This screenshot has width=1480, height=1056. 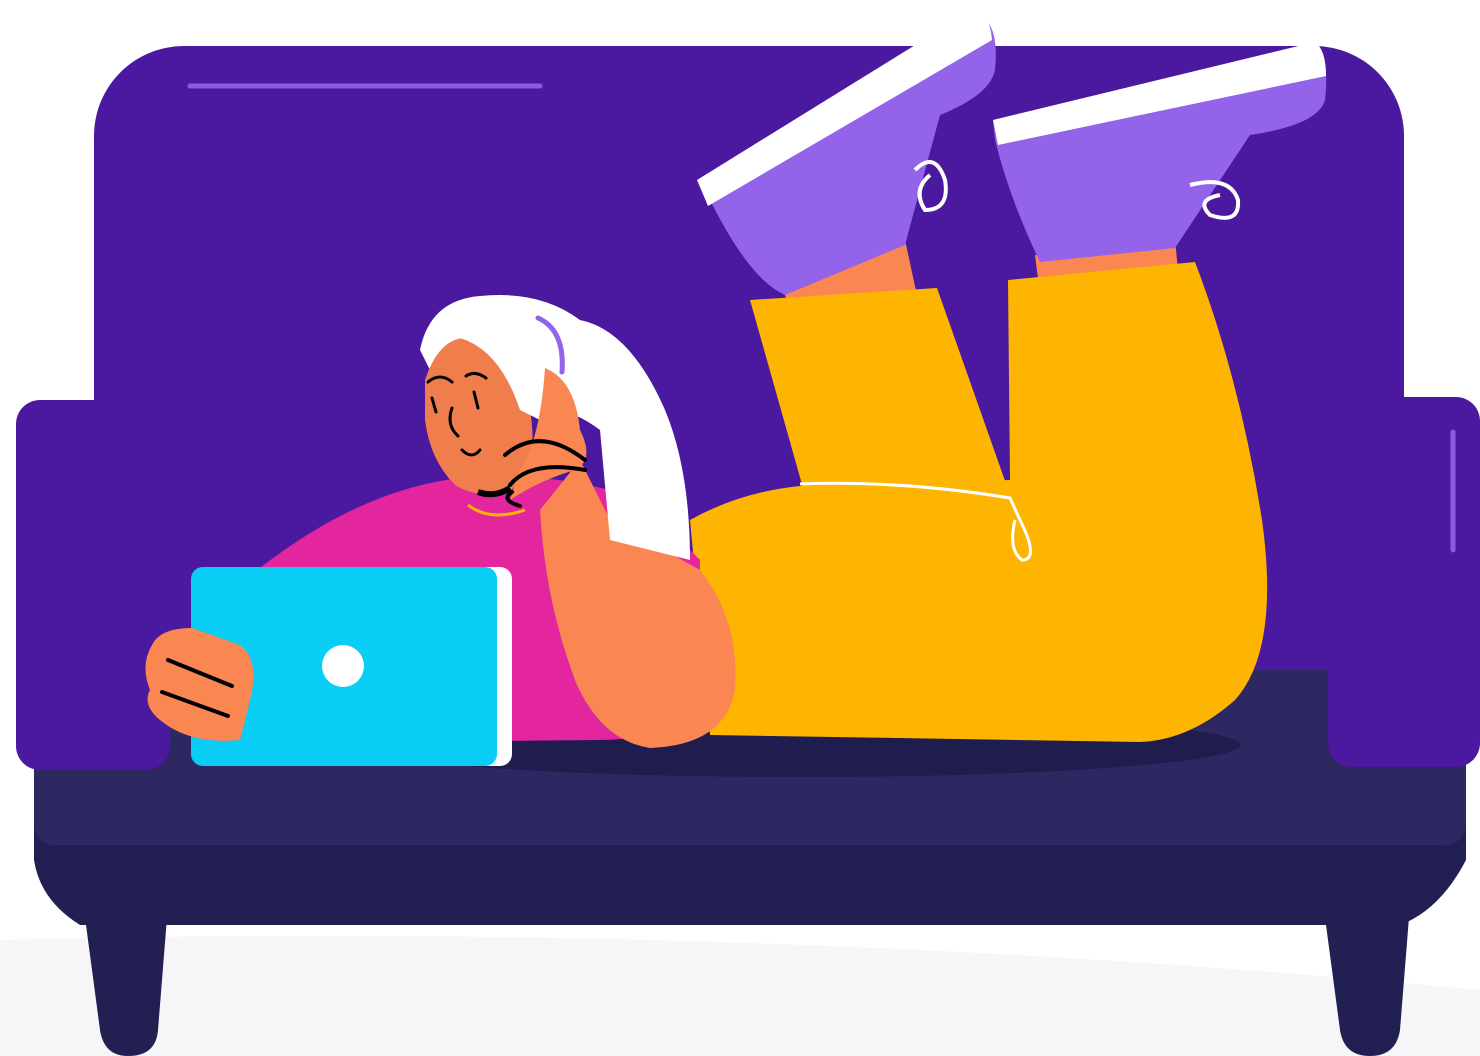 What do you see at coordinates (93, 585) in the screenshot?
I see `sofa-armrest-left` at bounding box center [93, 585].